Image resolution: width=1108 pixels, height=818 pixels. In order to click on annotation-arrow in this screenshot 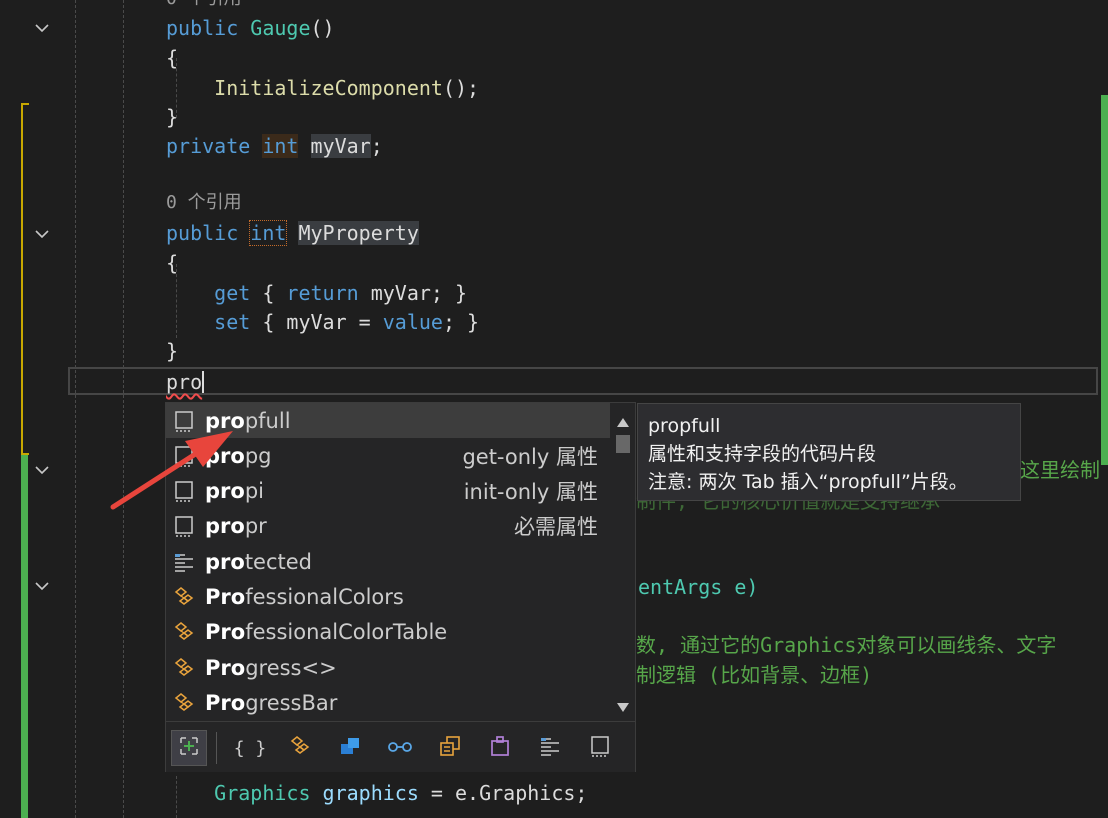, I will do `click(171, 470)`.